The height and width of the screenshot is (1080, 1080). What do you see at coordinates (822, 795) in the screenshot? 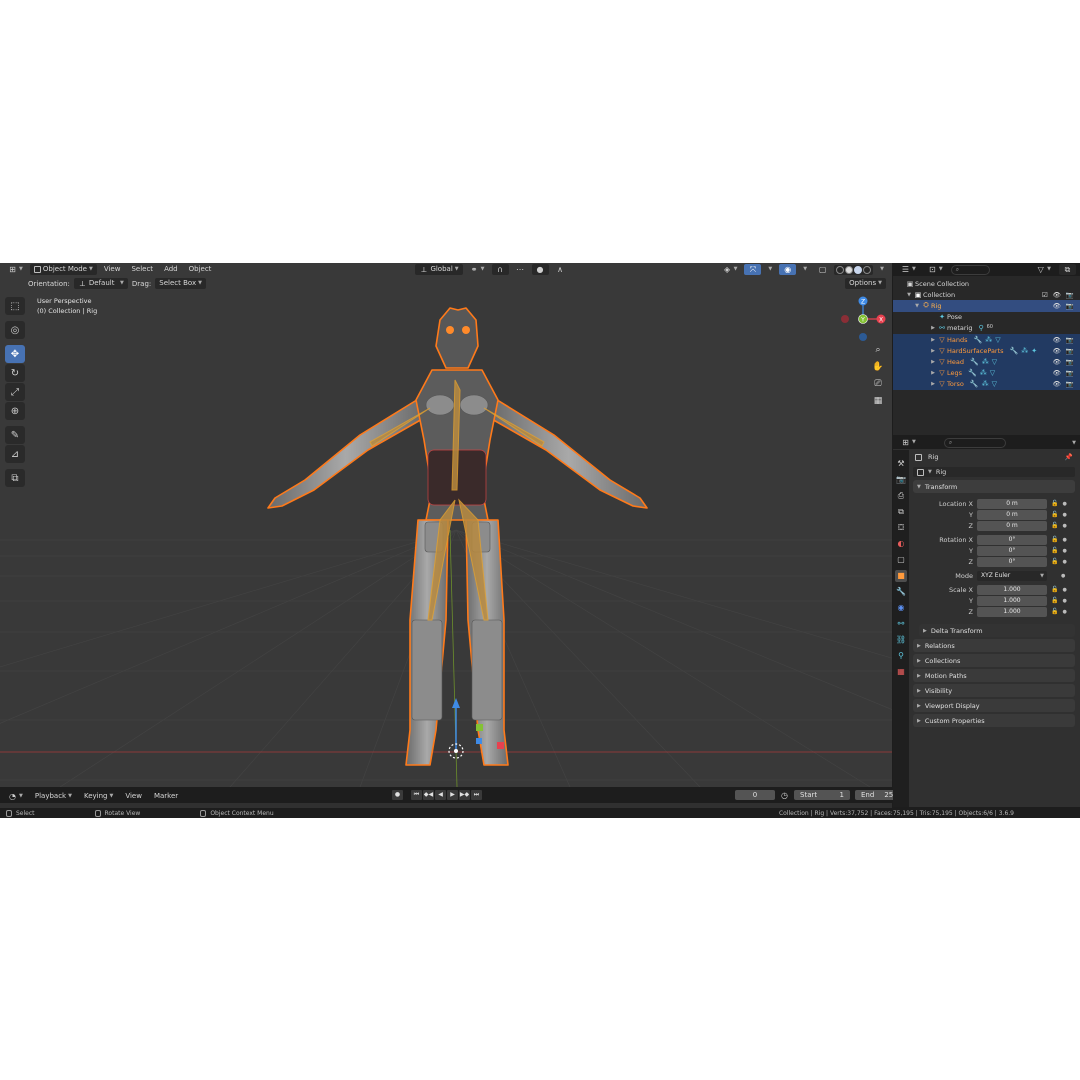
I see `start-frame-field: Start 1` at bounding box center [822, 795].